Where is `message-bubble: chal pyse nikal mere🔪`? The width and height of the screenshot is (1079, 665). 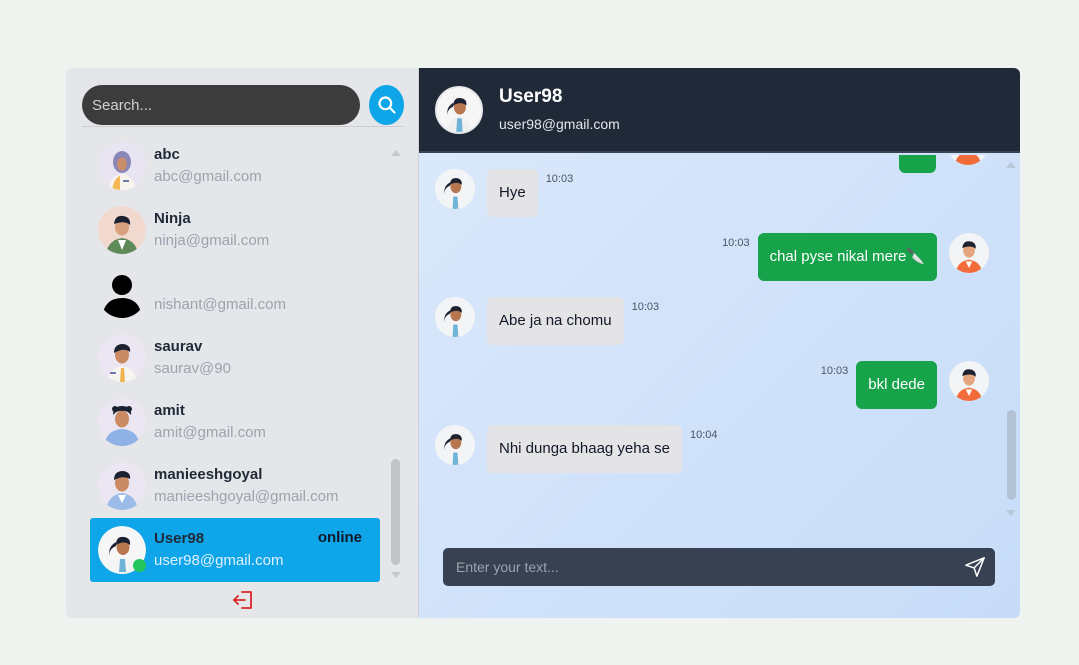 message-bubble: chal pyse nikal mere🔪 is located at coordinates (847, 257).